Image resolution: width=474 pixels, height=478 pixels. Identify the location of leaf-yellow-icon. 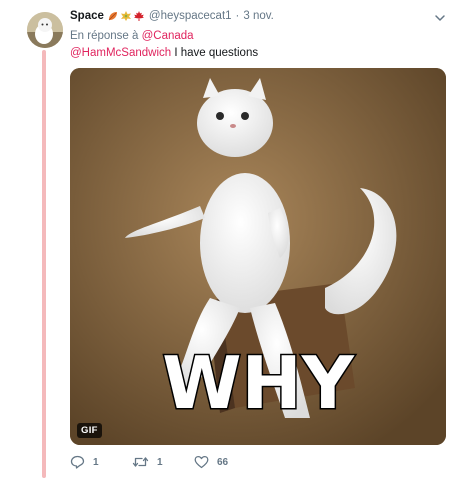
(125, 16).